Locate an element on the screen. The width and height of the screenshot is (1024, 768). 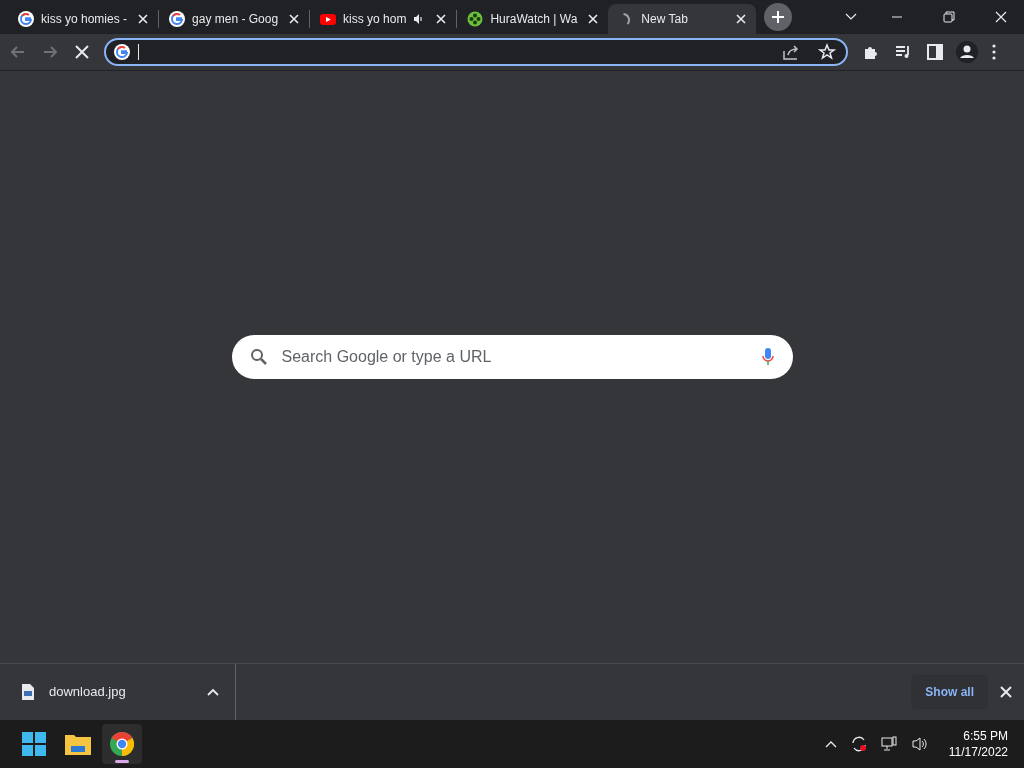
taskbar-button is located at coordinates (122, 744).